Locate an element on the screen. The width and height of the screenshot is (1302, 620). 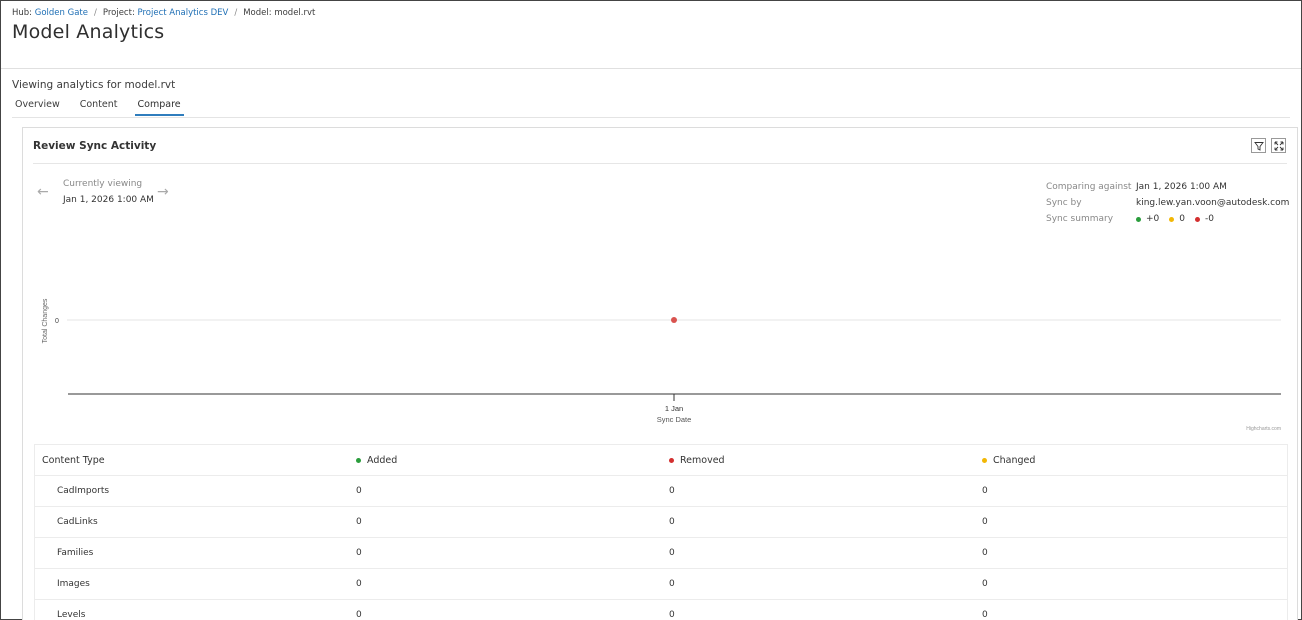
filter-button is located at coordinates (1258, 145).